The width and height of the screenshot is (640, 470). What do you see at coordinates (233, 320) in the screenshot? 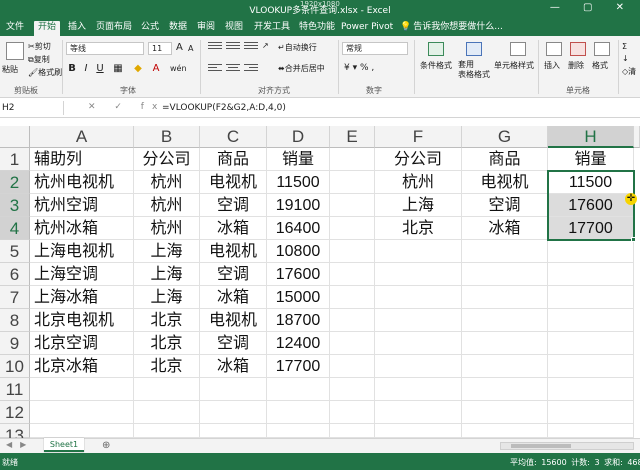
I see `cell-c8: 电视机` at bounding box center [233, 320].